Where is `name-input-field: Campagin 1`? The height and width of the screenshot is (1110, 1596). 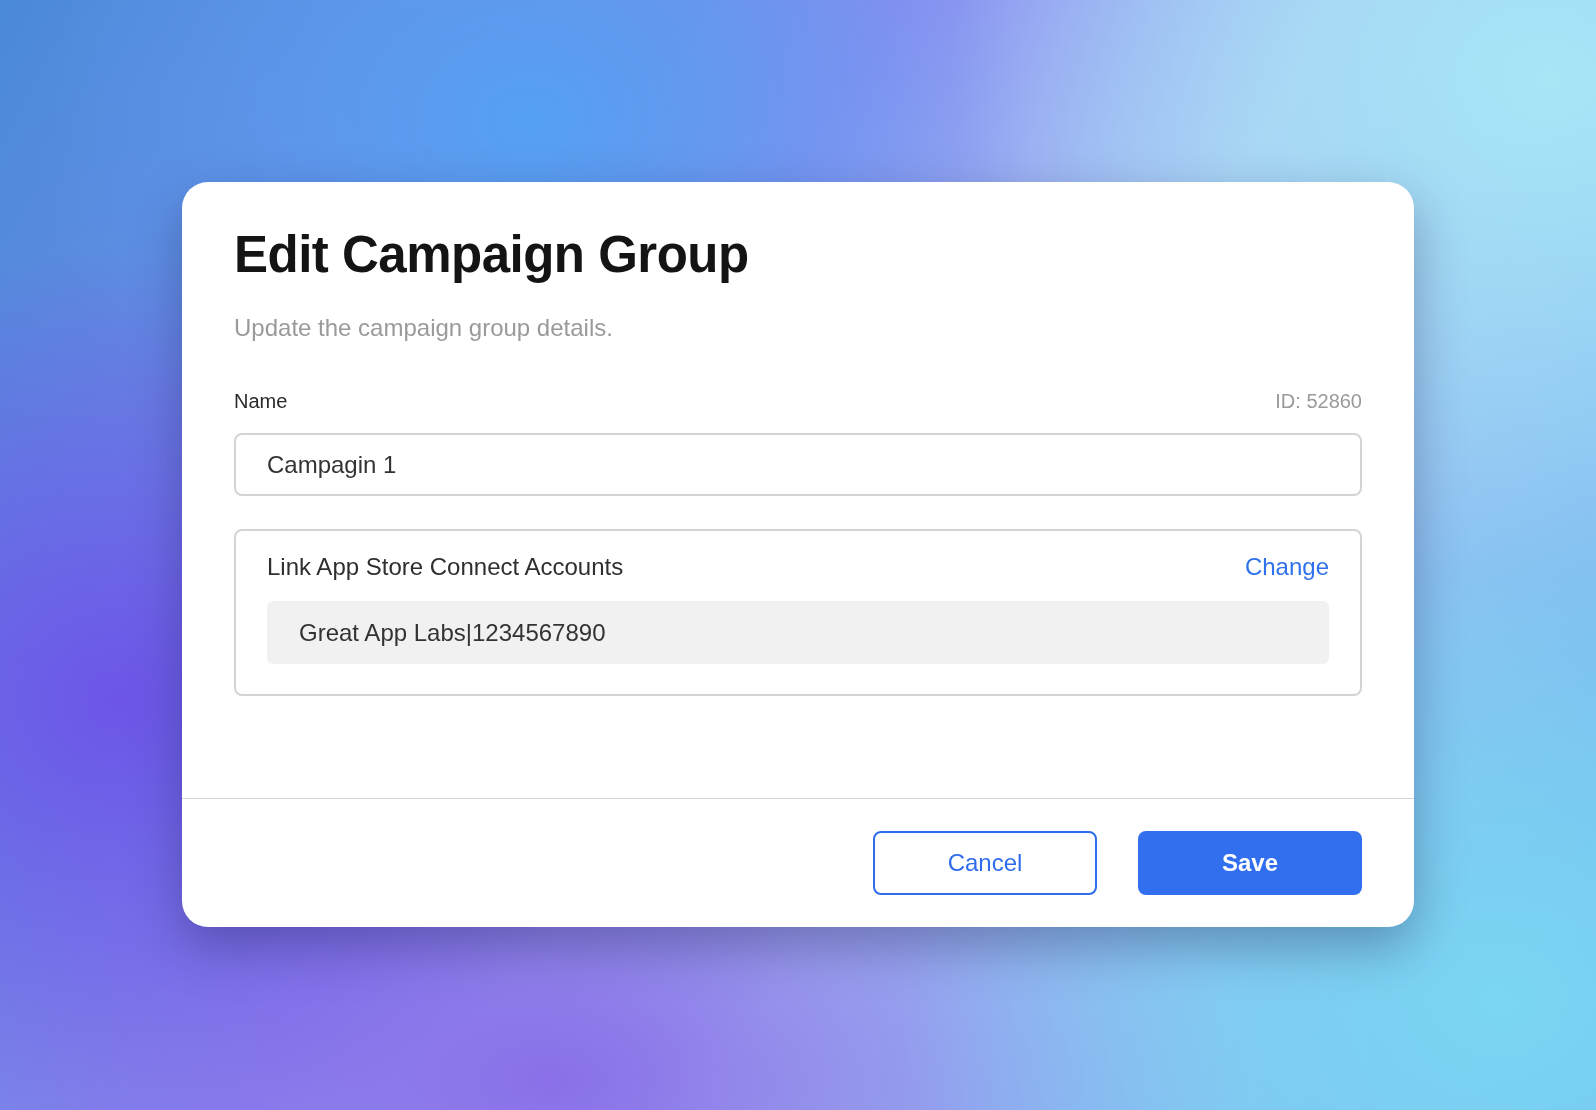 name-input-field: Campagin 1 is located at coordinates (798, 465).